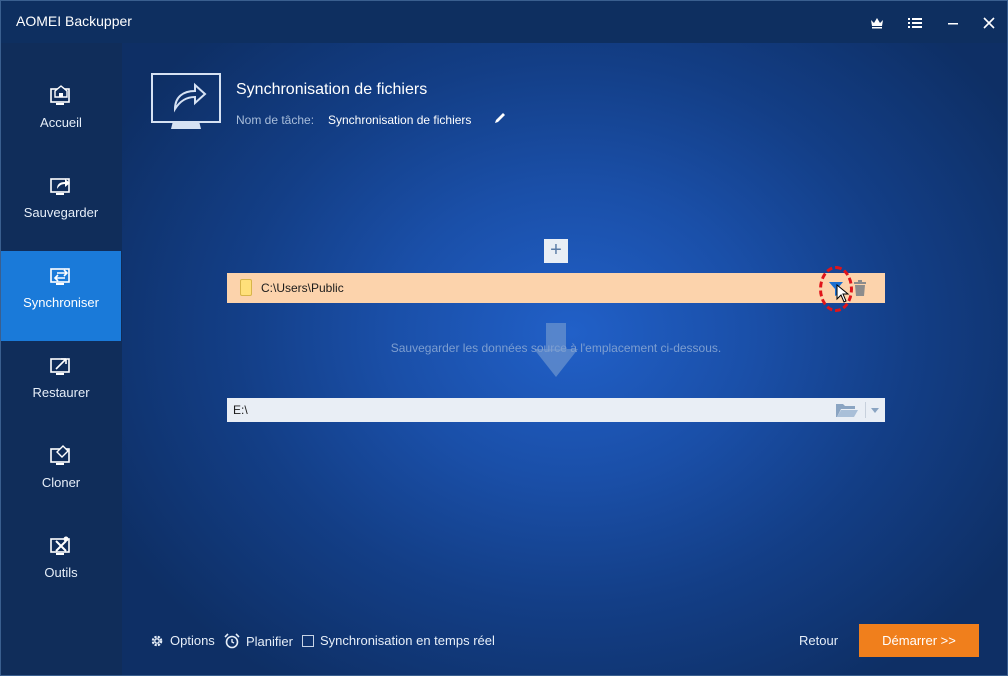  Describe the element at coordinates (332, 89) in the screenshot. I see `page-title: Synchronisation de fichiers` at that location.